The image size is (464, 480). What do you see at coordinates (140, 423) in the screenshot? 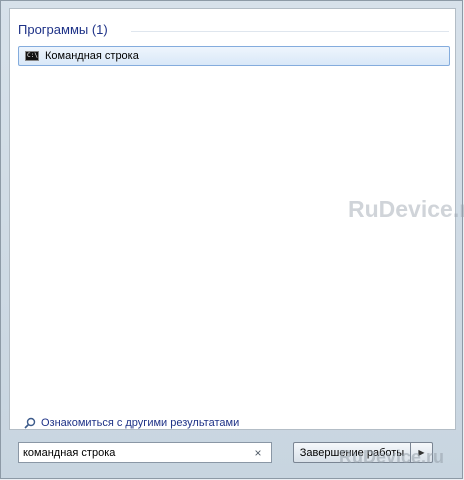
I see `see-more-results-label: Ознакомиться с другими результатами` at bounding box center [140, 423].